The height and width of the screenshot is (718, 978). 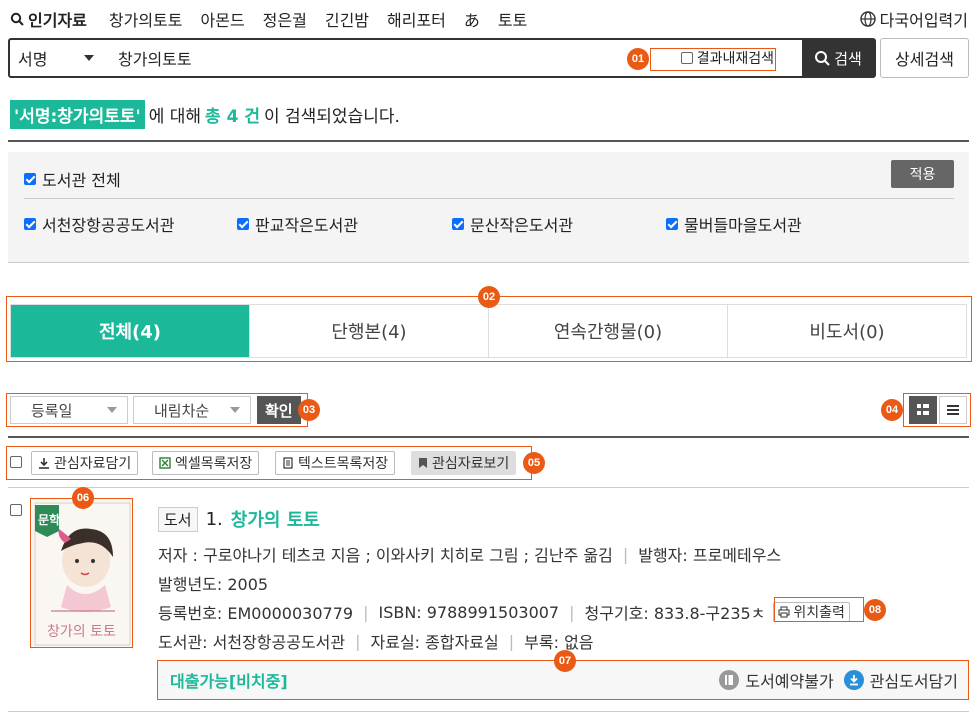 What do you see at coordinates (867, 19) in the screenshot?
I see `globe-icon` at bounding box center [867, 19].